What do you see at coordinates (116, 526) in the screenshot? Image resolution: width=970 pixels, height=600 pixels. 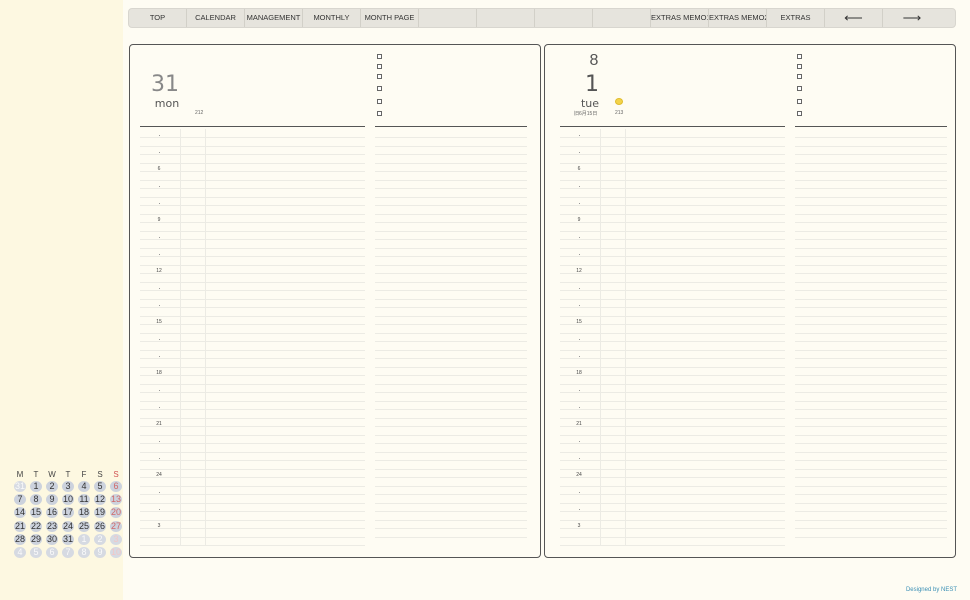 I see `calendar-day: 27` at bounding box center [116, 526].